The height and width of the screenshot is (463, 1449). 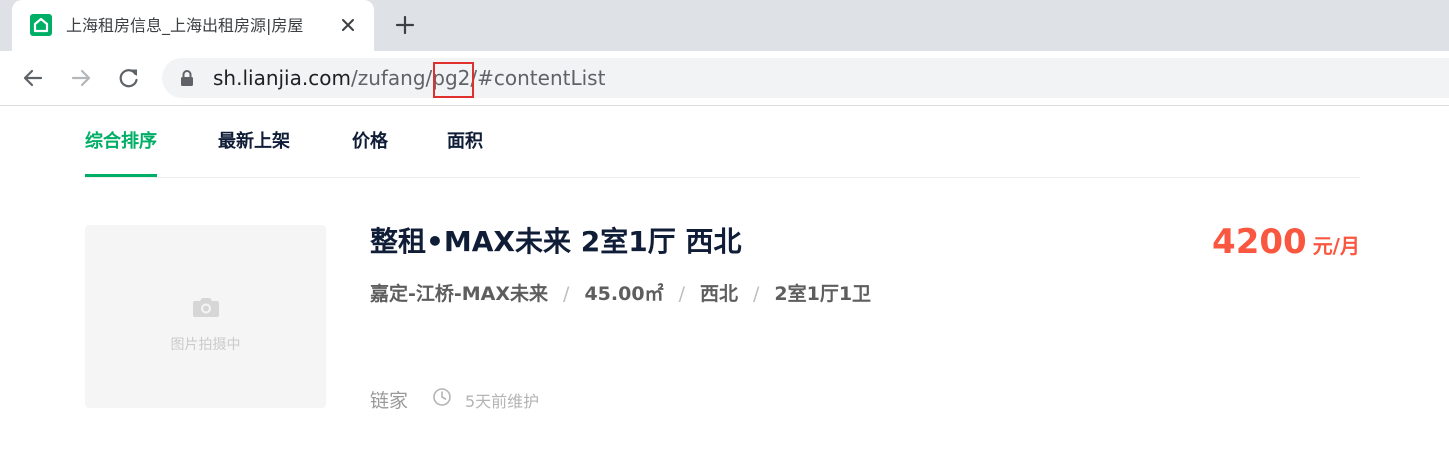 What do you see at coordinates (724, 25) in the screenshot?
I see `browser-tab-strip: 上海租房信息_上海出租房源|房屋` at bounding box center [724, 25].